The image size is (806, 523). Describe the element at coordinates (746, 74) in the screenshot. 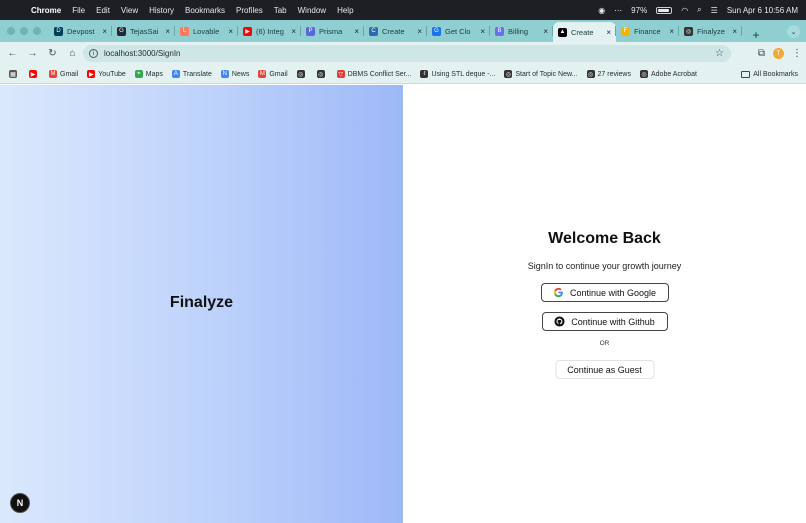

I see `folder-icon` at that location.